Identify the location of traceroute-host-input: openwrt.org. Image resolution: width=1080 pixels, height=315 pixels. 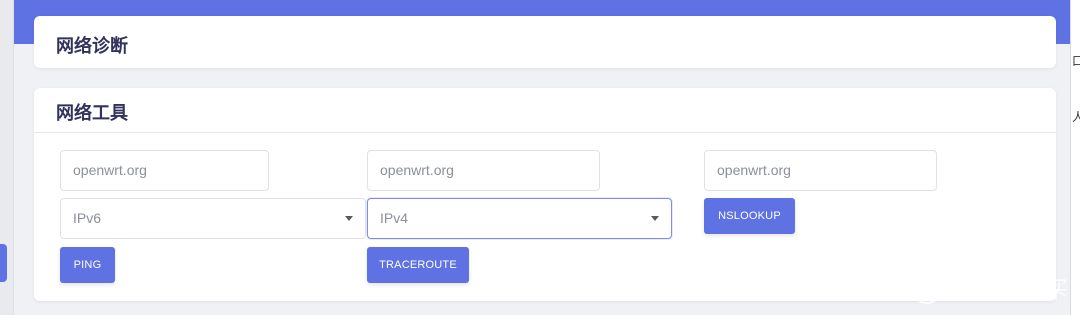
(483, 170).